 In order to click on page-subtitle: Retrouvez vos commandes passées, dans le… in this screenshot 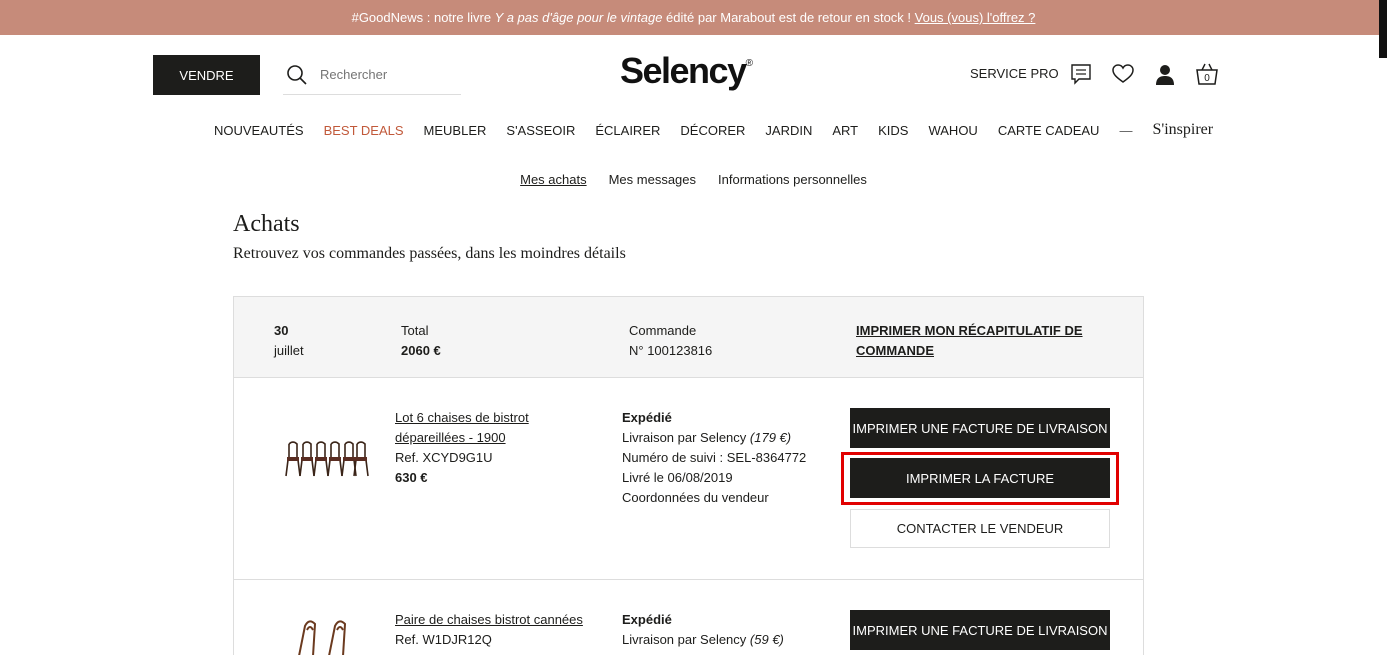, I will do `click(429, 253)`.